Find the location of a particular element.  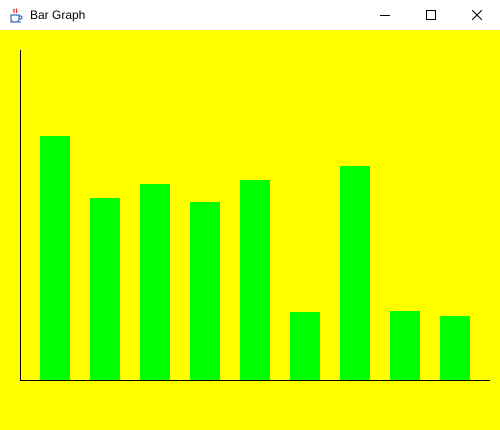

close-icon is located at coordinates (477, 15).